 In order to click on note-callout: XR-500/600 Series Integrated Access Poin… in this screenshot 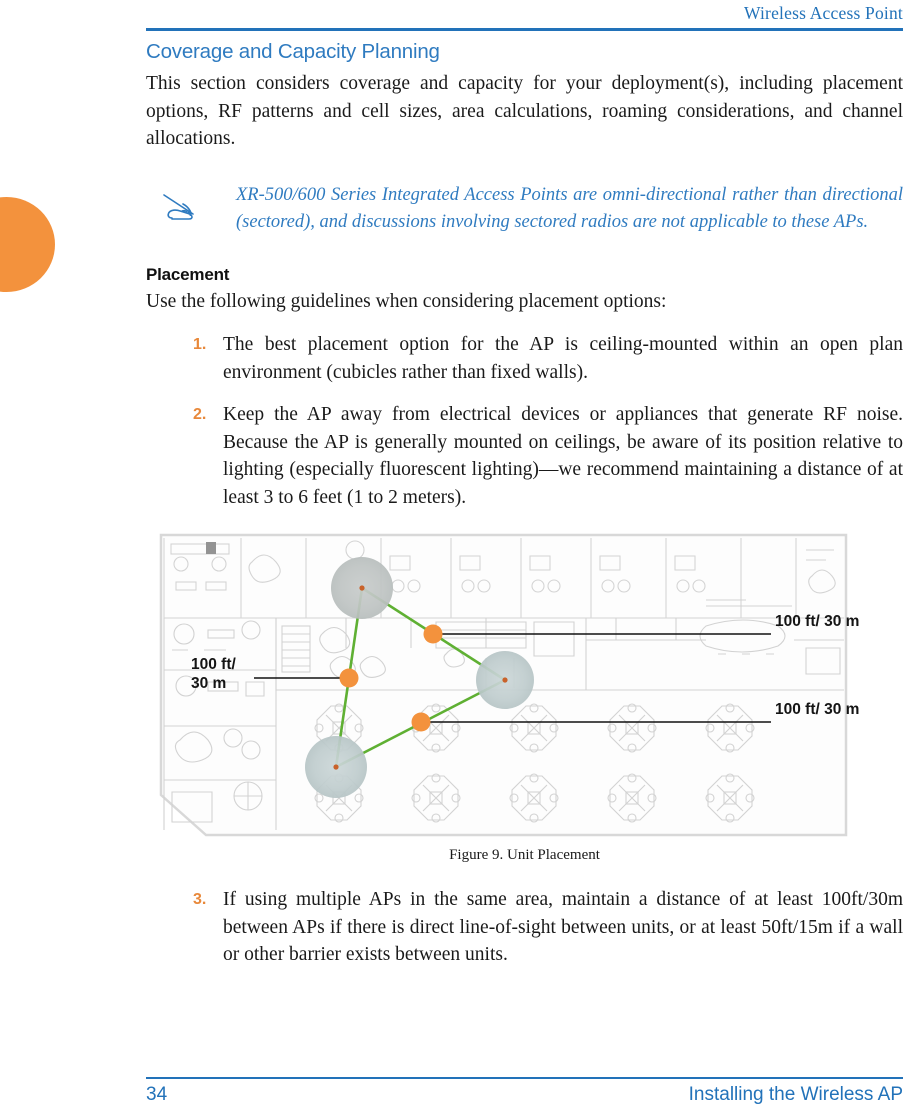, I will do `click(524, 209)`.